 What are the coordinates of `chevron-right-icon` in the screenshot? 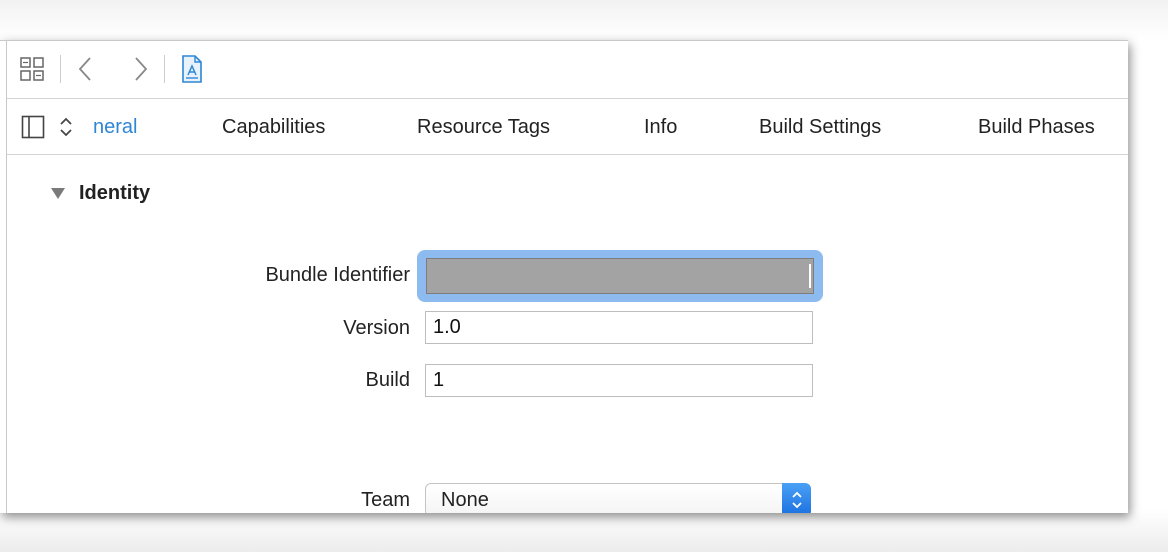 It's located at (141, 69).